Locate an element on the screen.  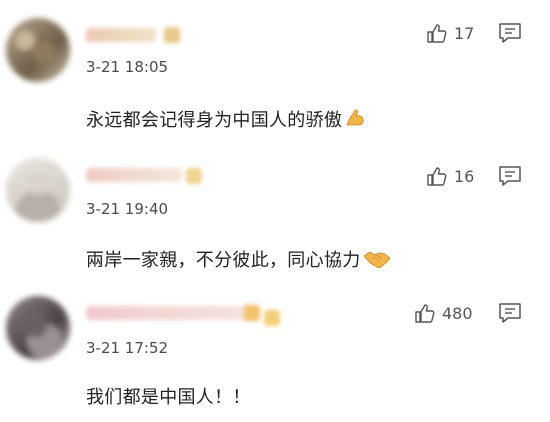
handshake-icon is located at coordinates (377, 260).